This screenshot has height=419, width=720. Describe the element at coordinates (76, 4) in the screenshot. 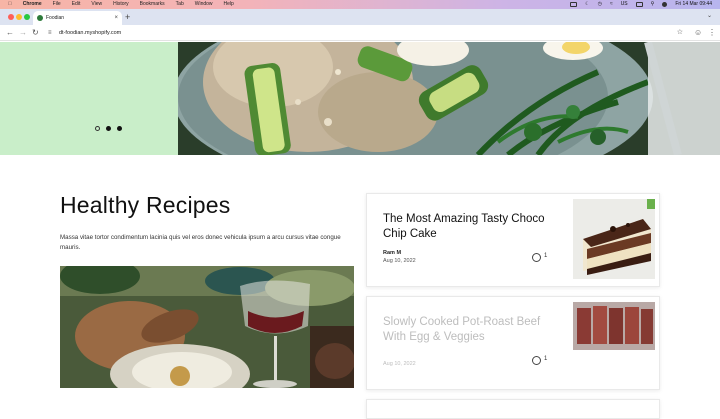

I see `menu-edit: Edit` at that location.